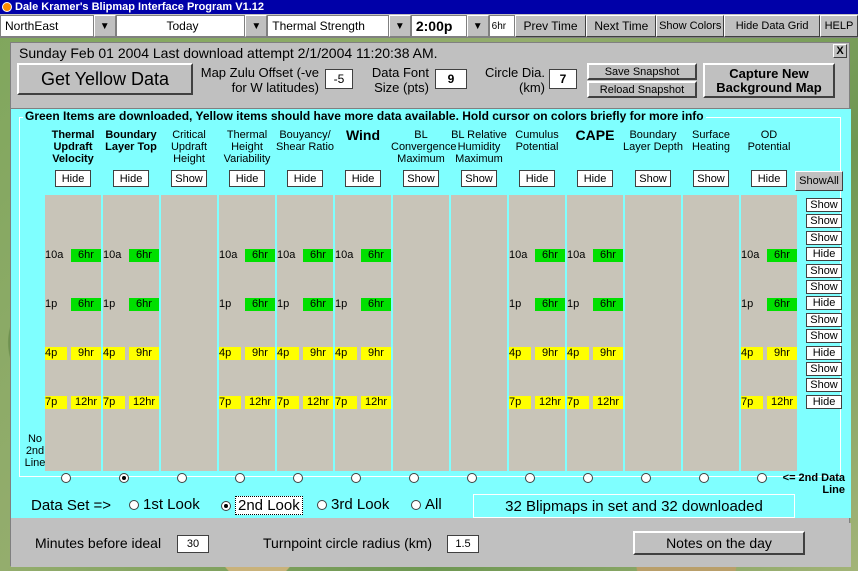 The height and width of the screenshot is (571, 858). What do you see at coordinates (819, 181) in the screenshot?
I see `show-all-button: ShowAll` at bounding box center [819, 181].